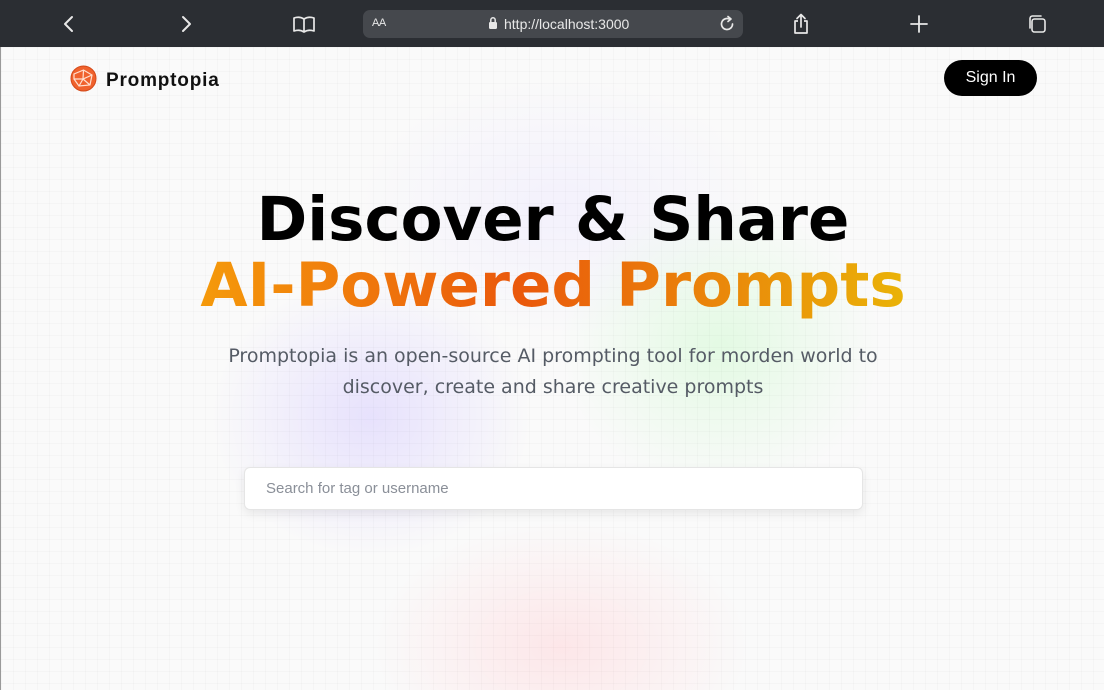 The image size is (1104, 690). I want to click on tabs-icon, so click(1037, 24).